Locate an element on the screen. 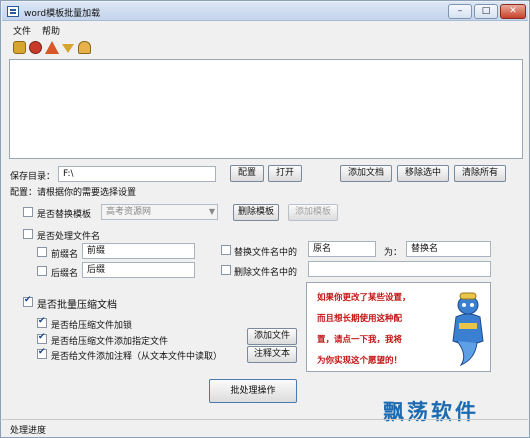  add-template-button: 添加模板 is located at coordinates (313, 212).